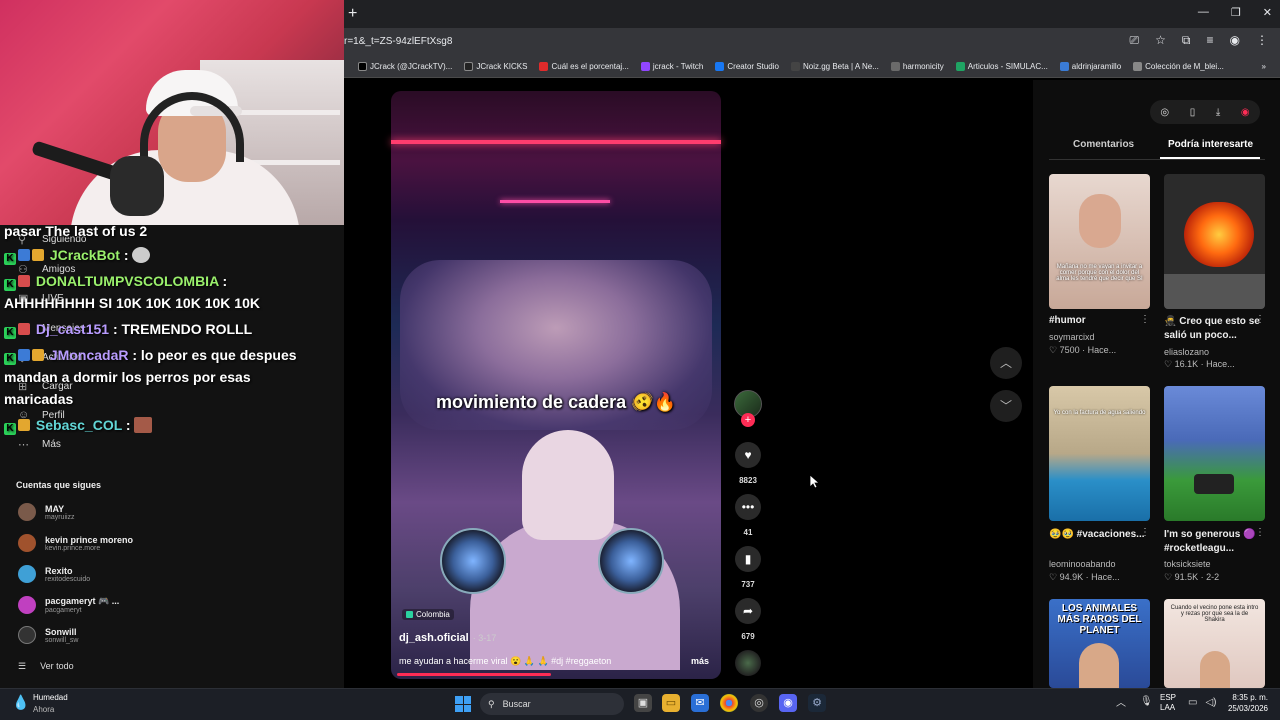 The height and width of the screenshot is (720, 1280). Describe the element at coordinates (398, 41) in the screenshot. I see `url-text: r=1&_t=ZS-94zlEFtXsg8` at that location.